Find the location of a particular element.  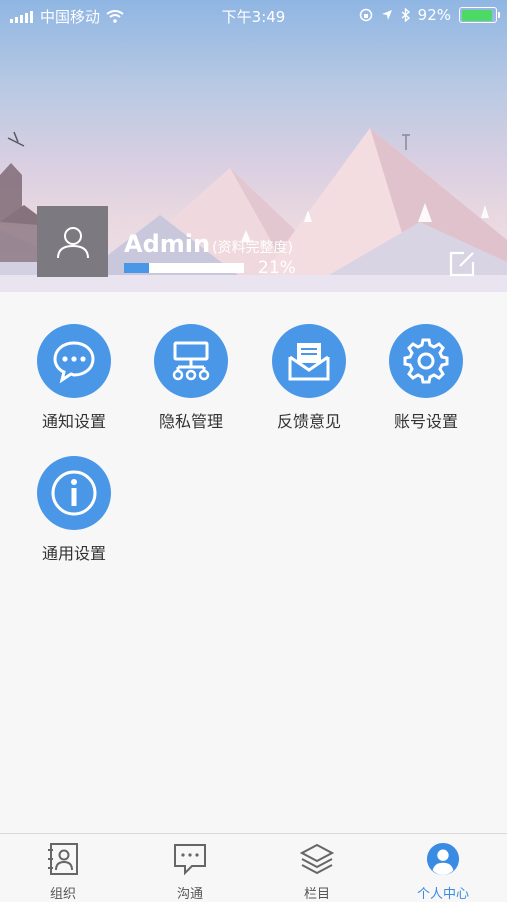

menu-item-general-settings: 通用设置 is located at coordinates (74, 516).